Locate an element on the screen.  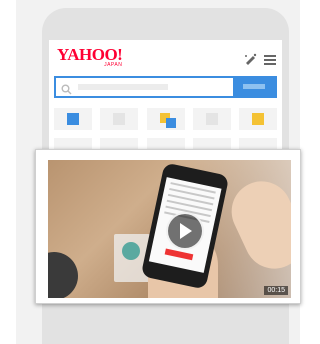
search-input is located at coordinates (123, 87).